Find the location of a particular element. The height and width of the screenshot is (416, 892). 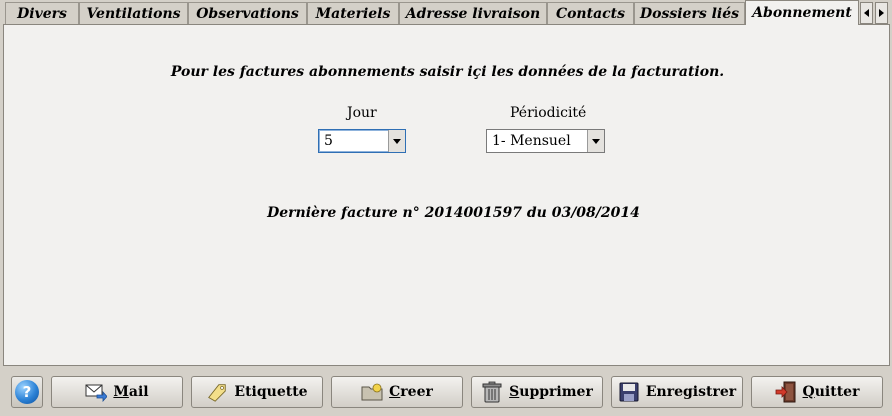

quitter-button-label: Quitter is located at coordinates (831, 392).